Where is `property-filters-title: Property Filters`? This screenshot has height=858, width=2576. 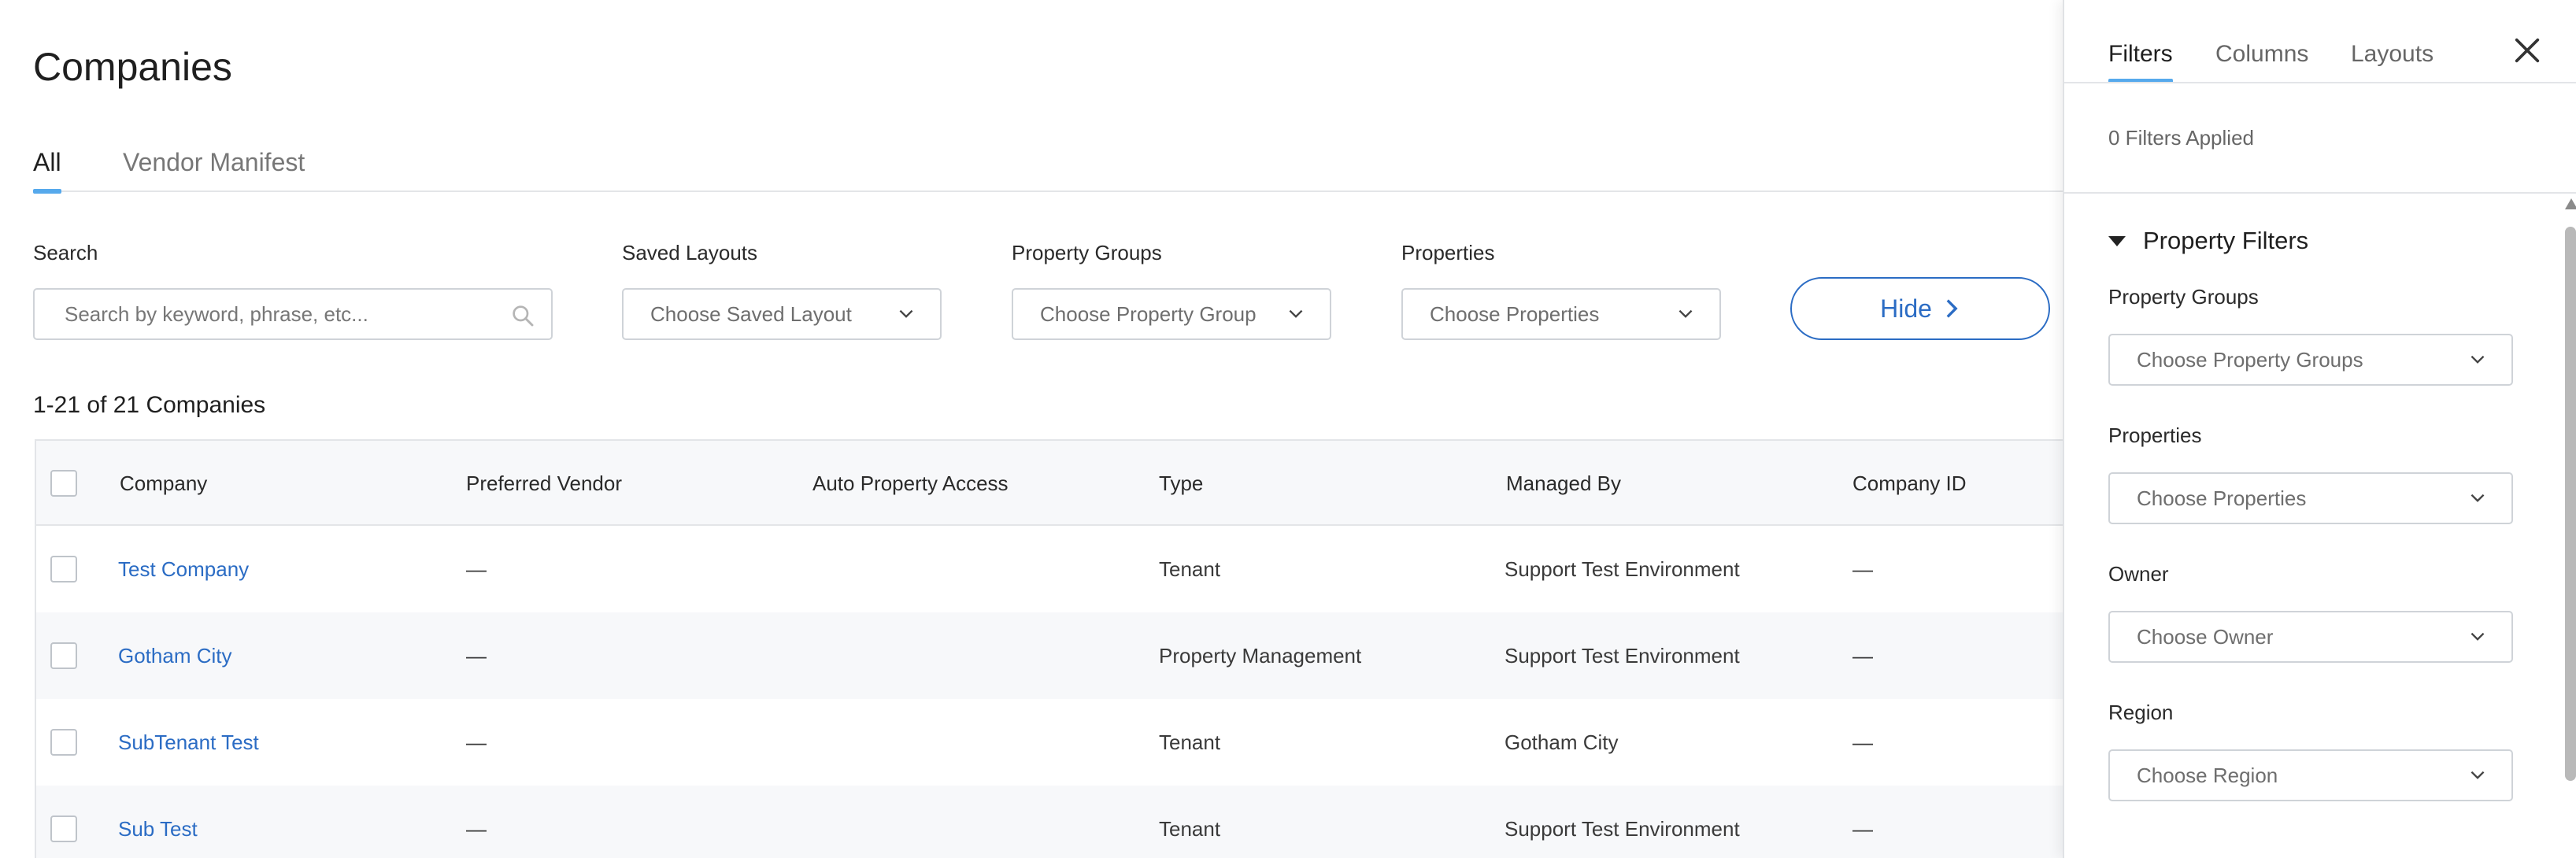
property-filters-title: Property Filters is located at coordinates (2226, 240).